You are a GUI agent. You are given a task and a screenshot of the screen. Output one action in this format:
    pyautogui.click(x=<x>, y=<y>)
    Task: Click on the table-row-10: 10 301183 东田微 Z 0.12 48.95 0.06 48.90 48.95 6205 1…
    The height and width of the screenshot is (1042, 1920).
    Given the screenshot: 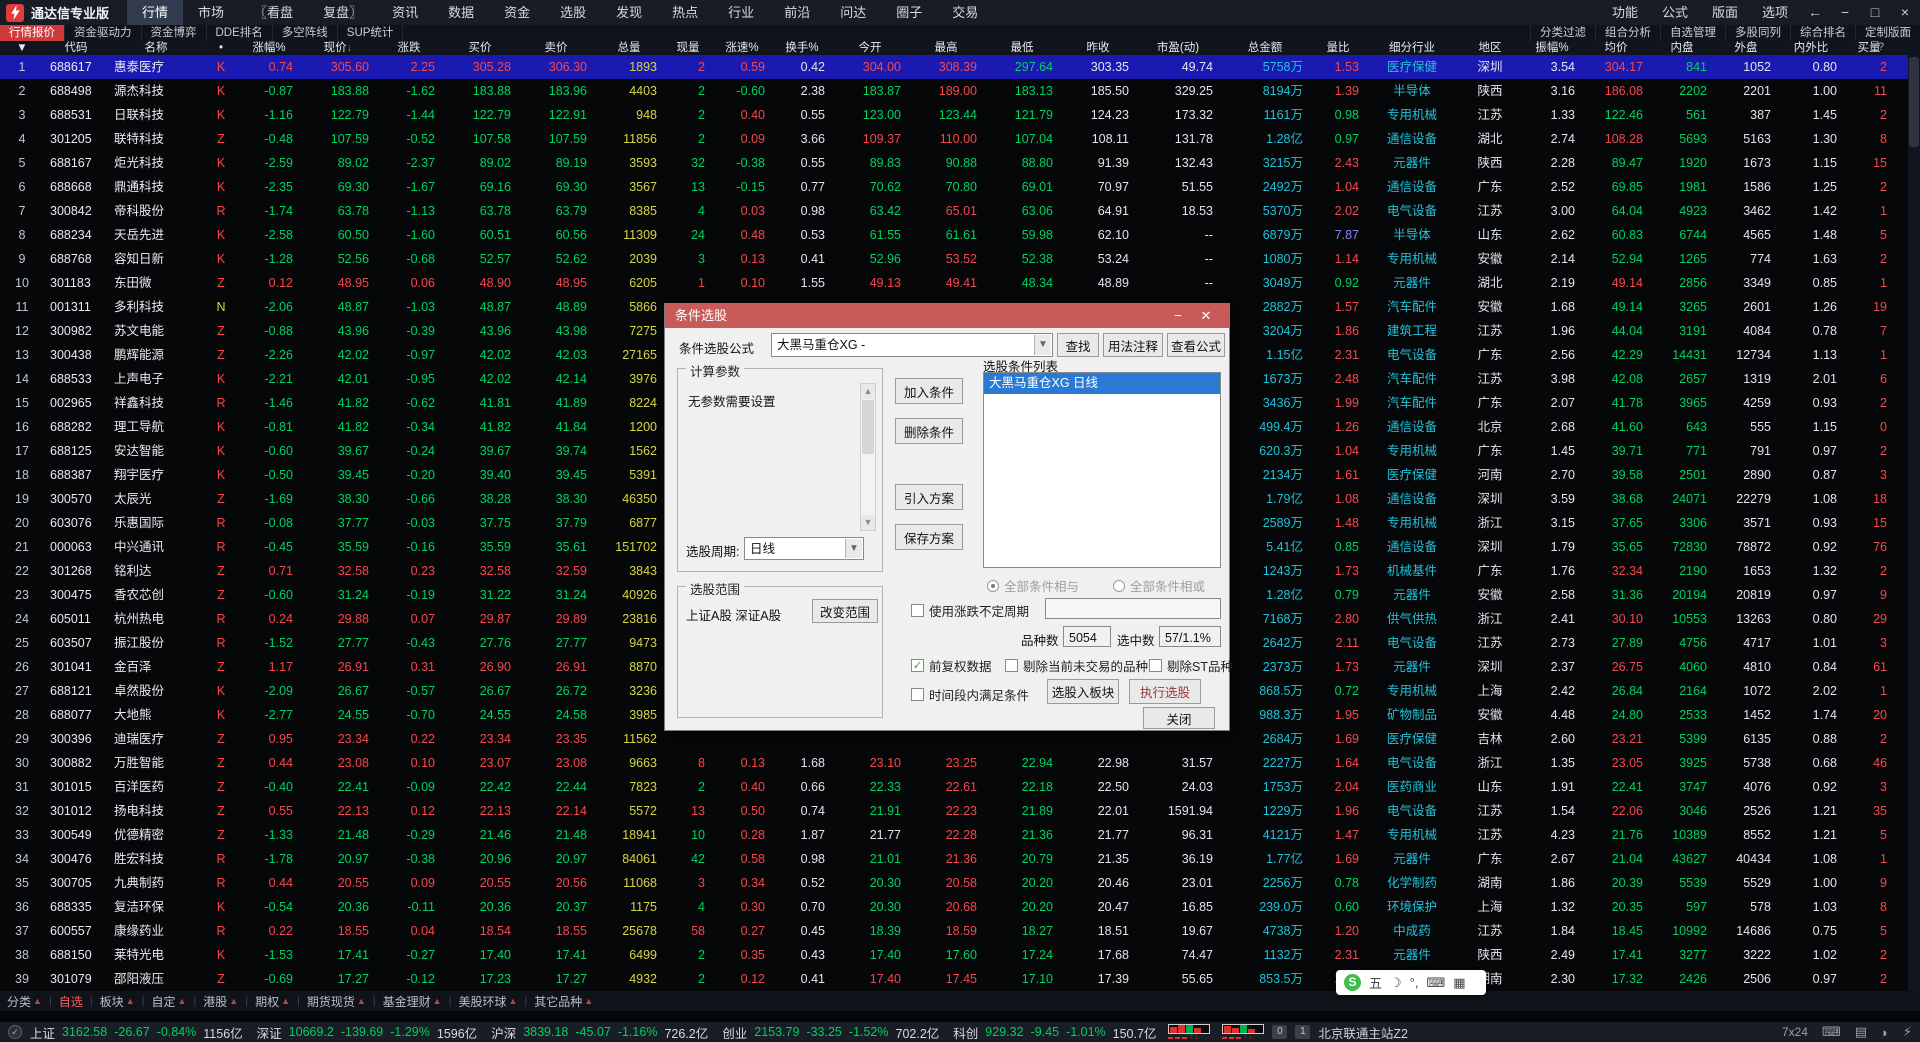 What is the action you would take?
    pyautogui.click(x=960, y=283)
    